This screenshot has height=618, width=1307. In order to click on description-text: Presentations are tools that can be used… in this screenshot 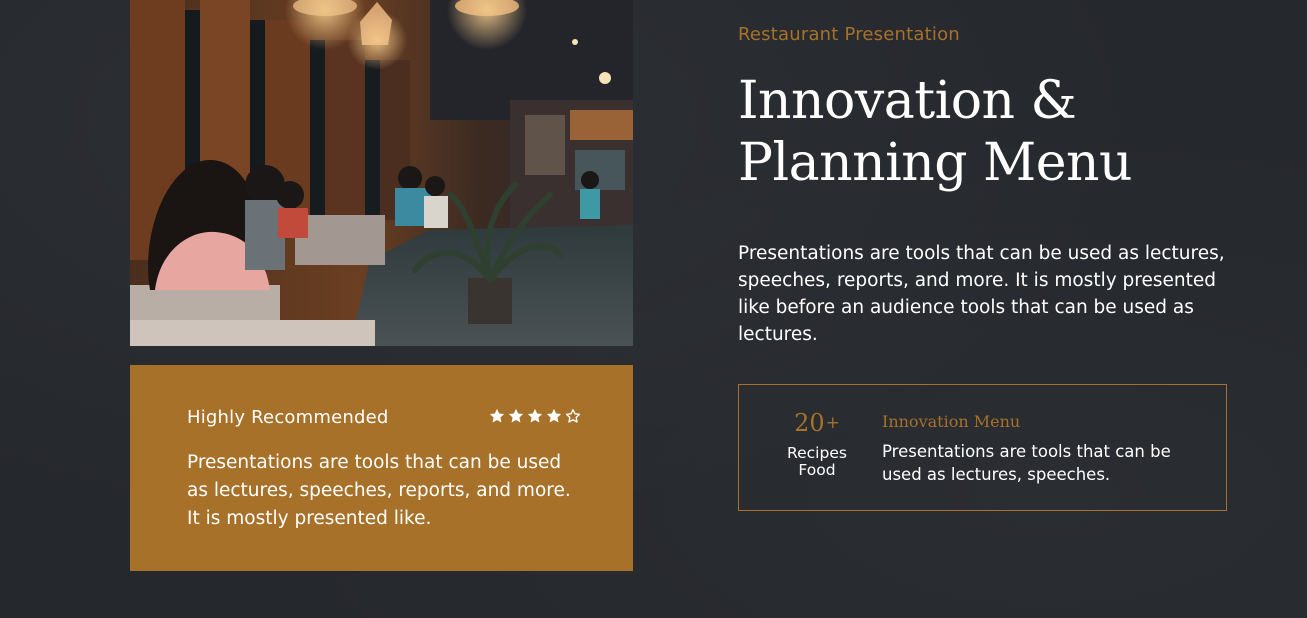, I will do `click(981, 294)`.